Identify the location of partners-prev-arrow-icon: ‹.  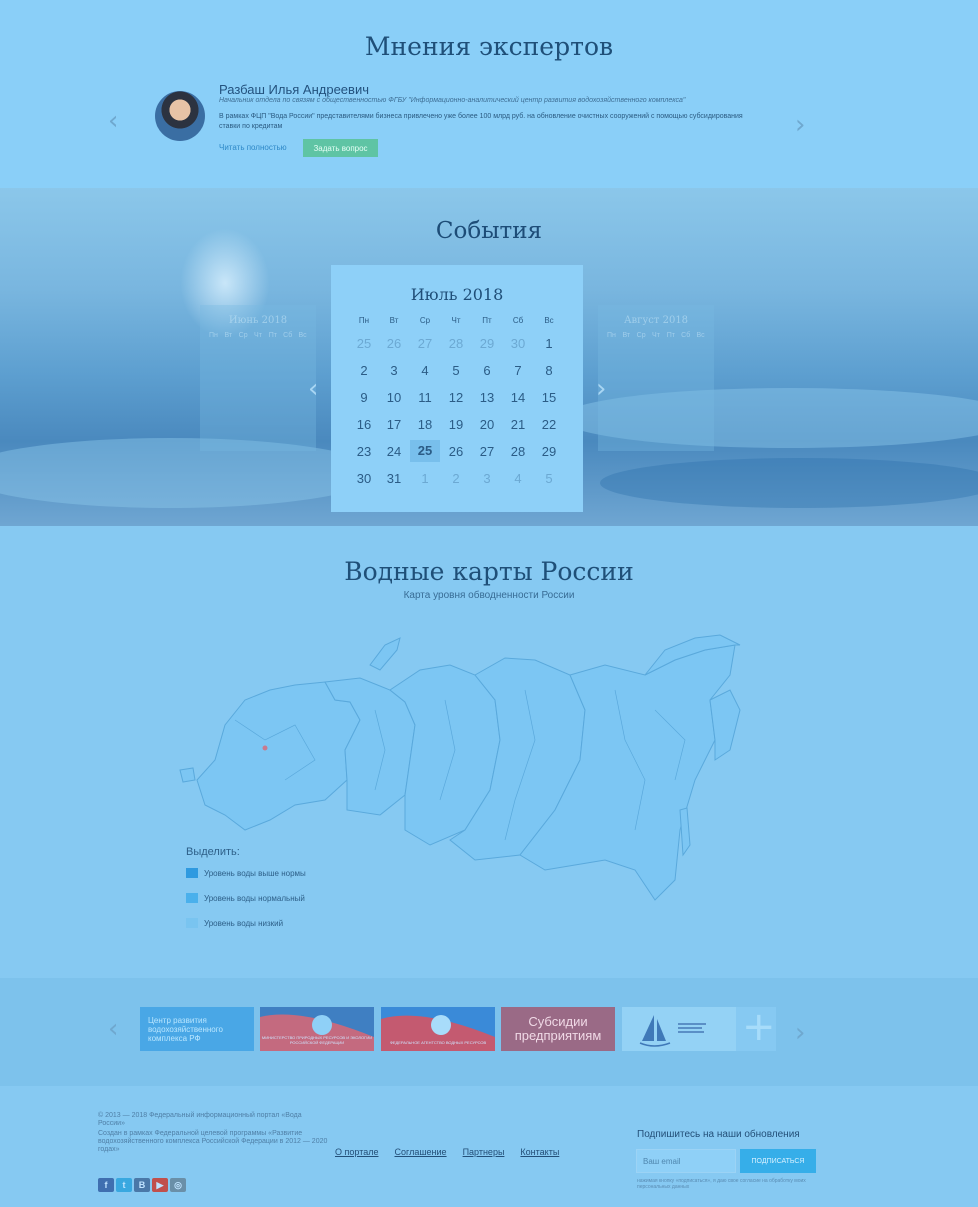
(113, 1029).